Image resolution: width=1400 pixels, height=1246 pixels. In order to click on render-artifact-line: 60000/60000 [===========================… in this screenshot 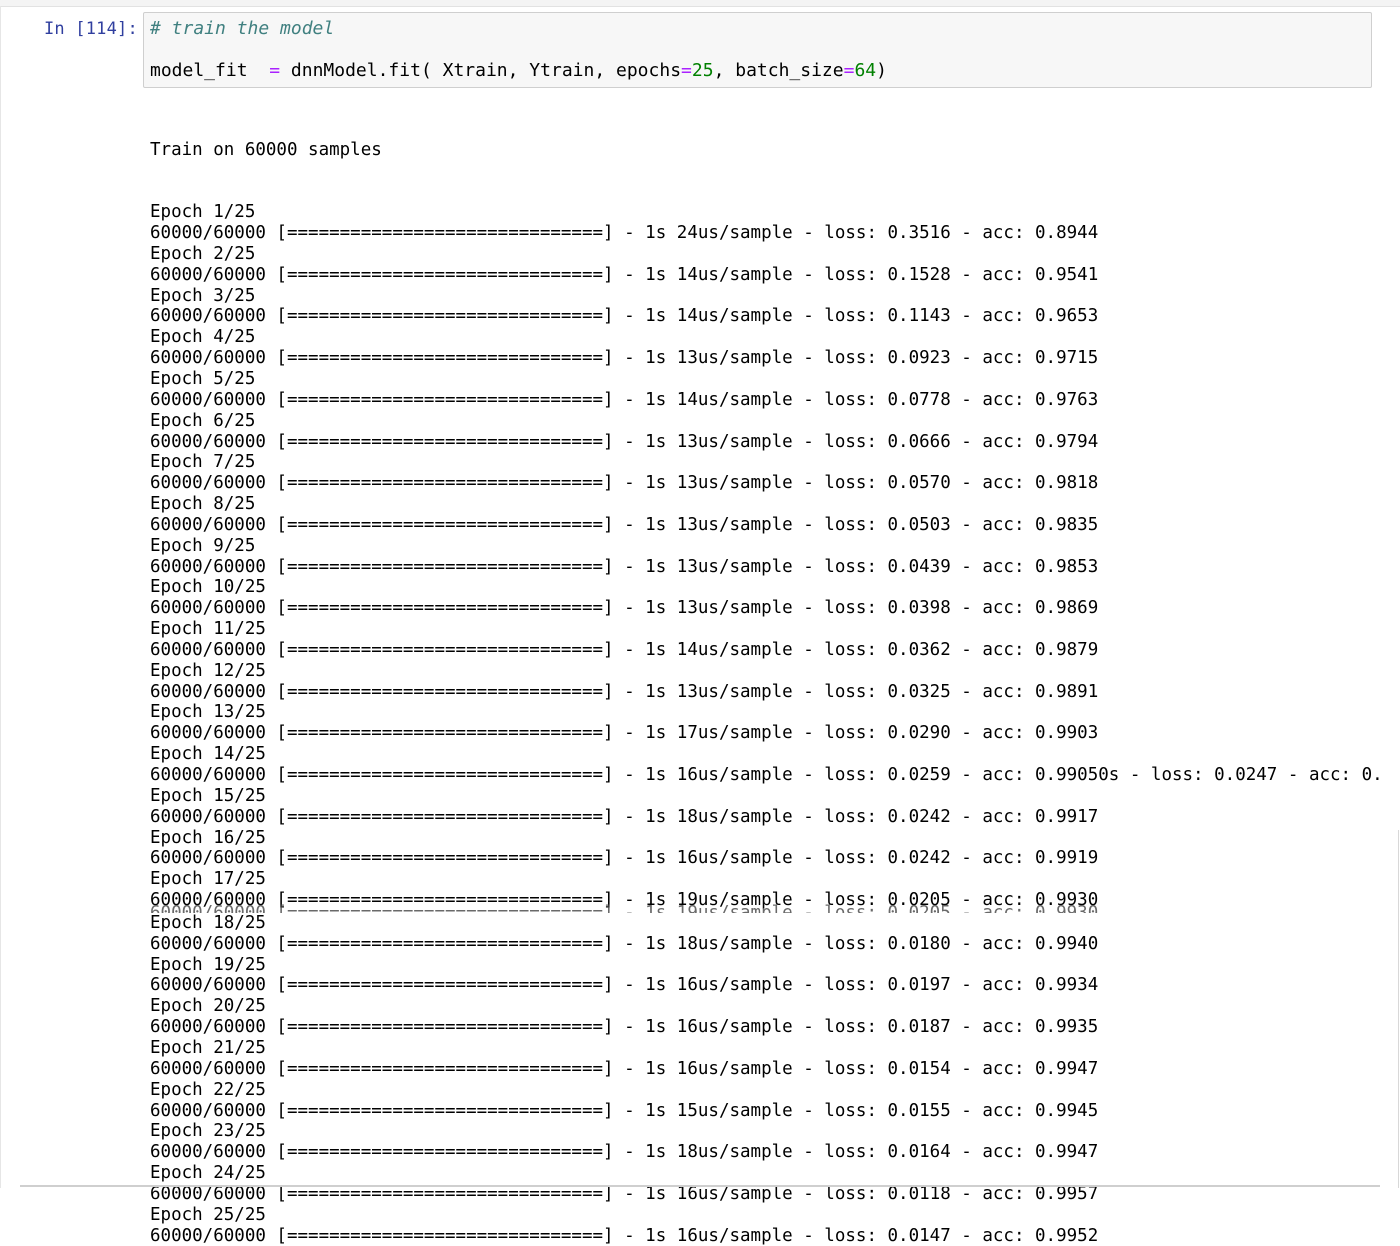, I will do `click(624, 907)`.